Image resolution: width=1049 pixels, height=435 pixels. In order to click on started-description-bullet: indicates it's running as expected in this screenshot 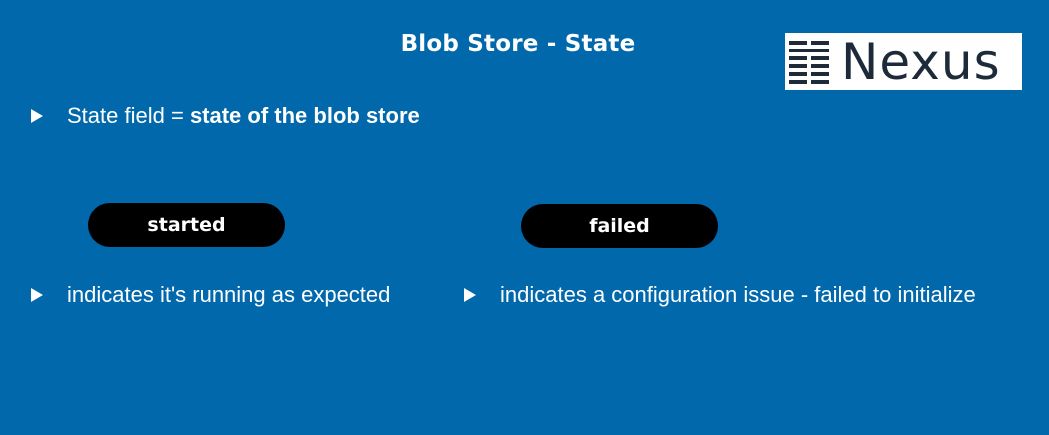, I will do `click(210, 295)`.